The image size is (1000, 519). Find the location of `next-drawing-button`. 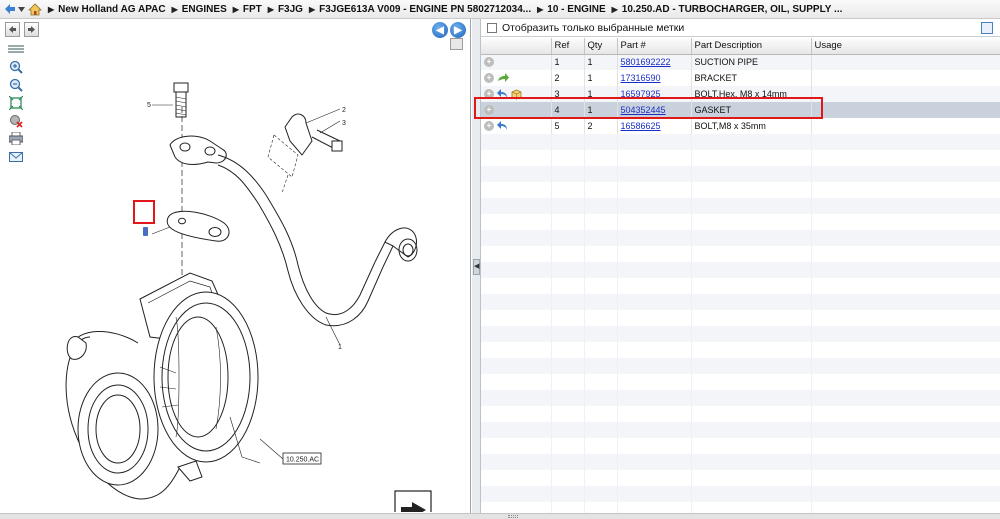

next-drawing-button is located at coordinates (413, 501).